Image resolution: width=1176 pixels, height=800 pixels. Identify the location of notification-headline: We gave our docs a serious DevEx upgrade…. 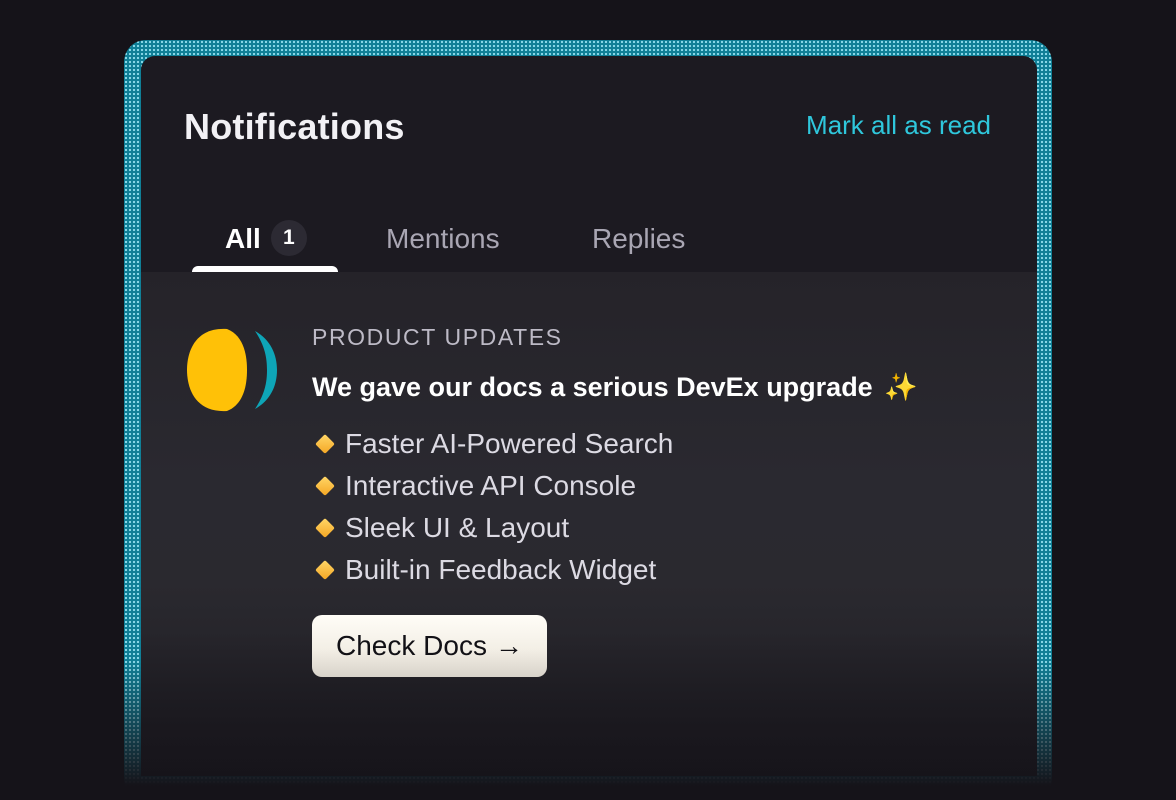
(652, 387).